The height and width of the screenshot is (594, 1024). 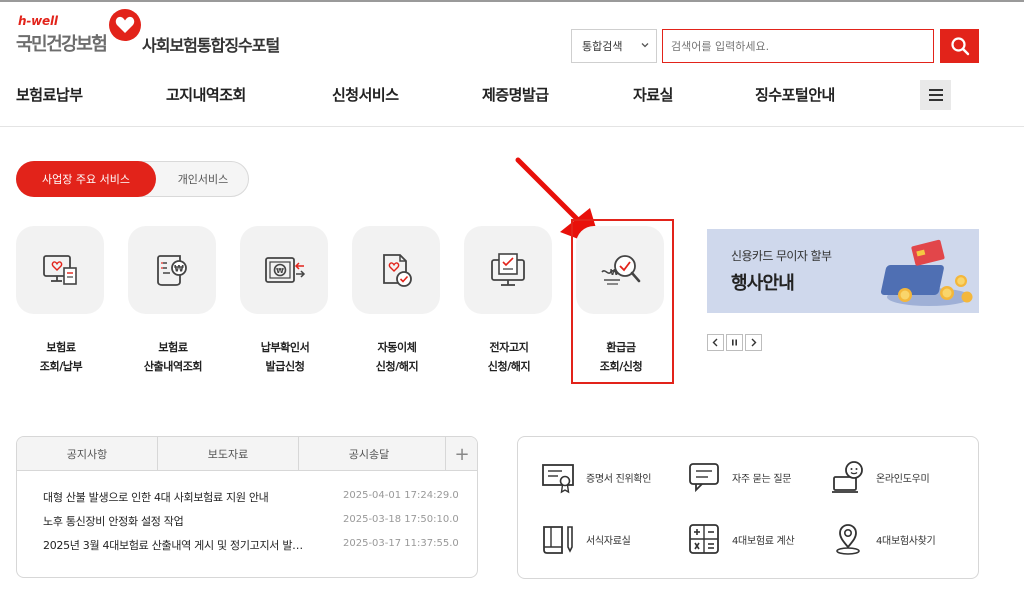 I want to click on nav-item-portal-guide: 징수포털안내, so click(x=795, y=94).